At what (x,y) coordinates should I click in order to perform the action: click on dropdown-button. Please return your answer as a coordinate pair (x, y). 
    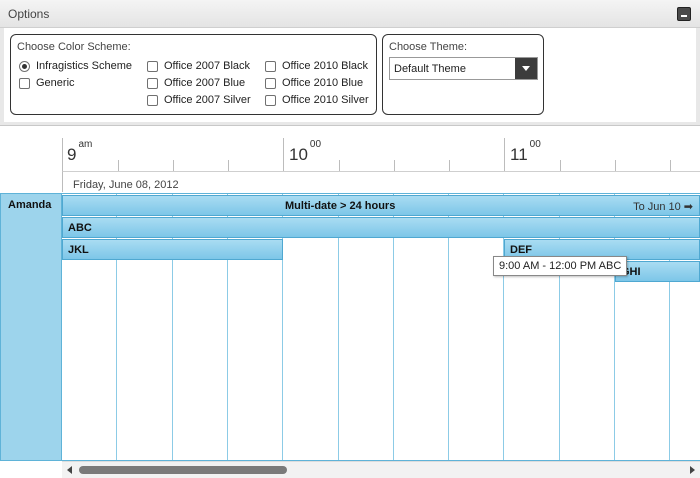
    Looking at the image, I should click on (526, 68).